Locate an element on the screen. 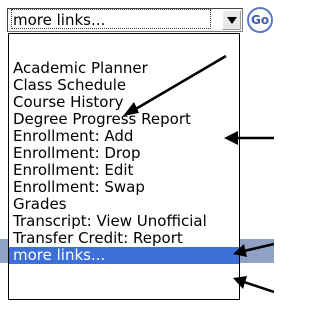  option-enrollment-add: Enrollment: Add is located at coordinates (124, 136).